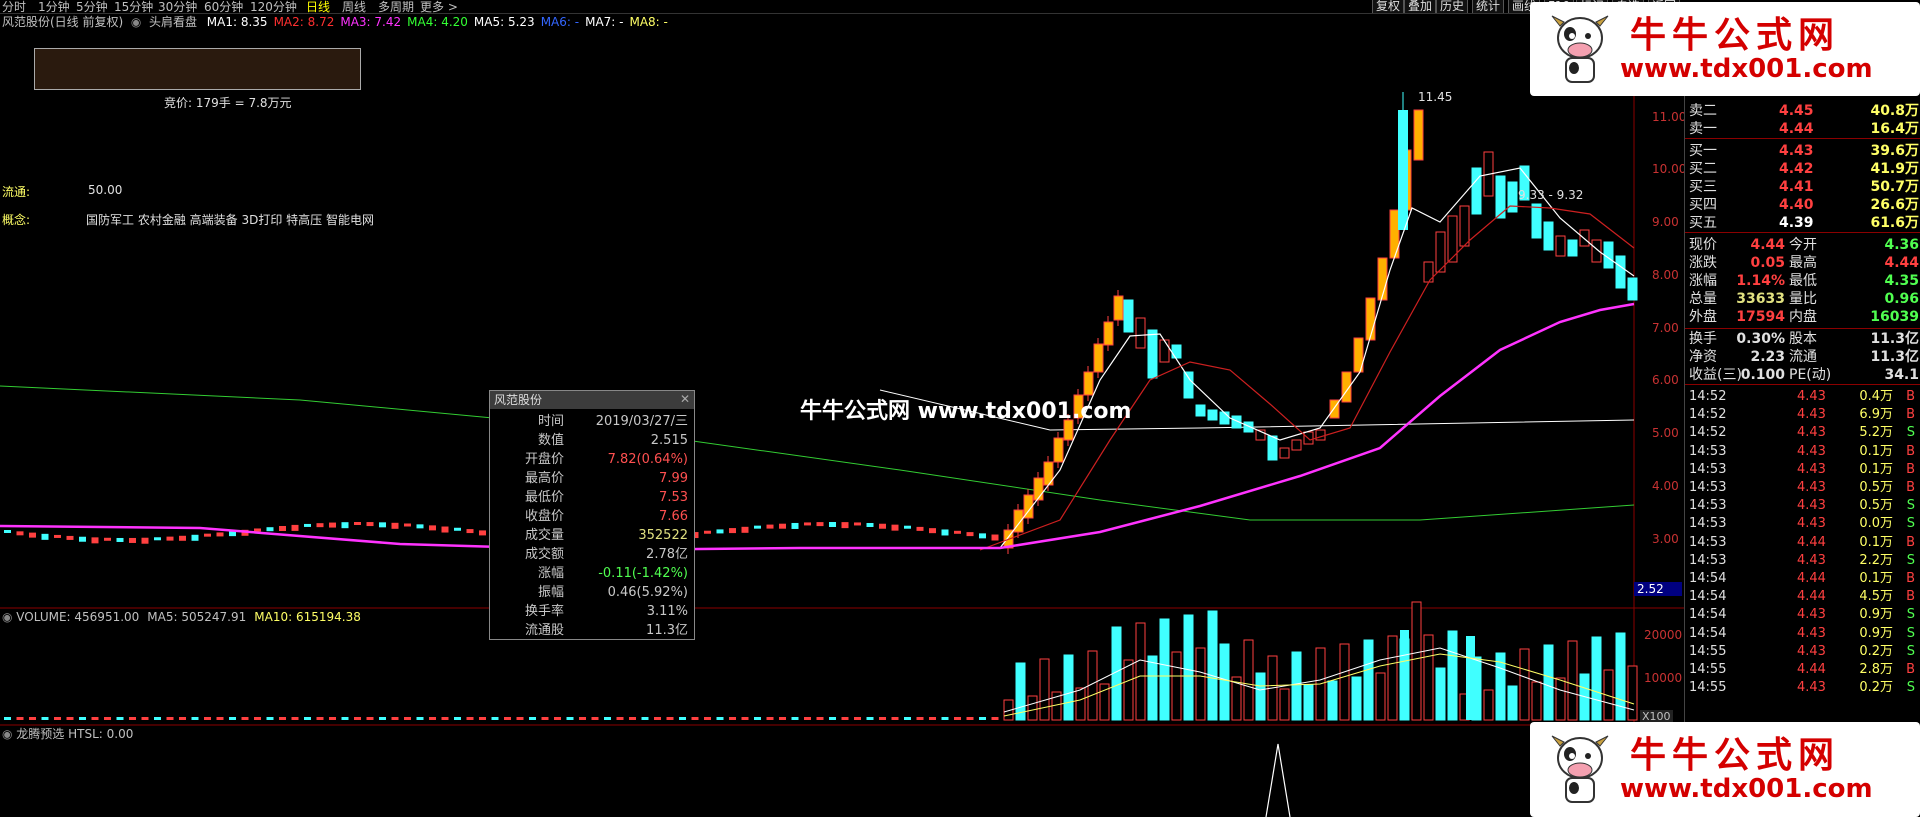  What do you see at coordinates (1901, 299) in the screenshot?
I see `stat-value: 0.96` at bounding box center [1901, 299].